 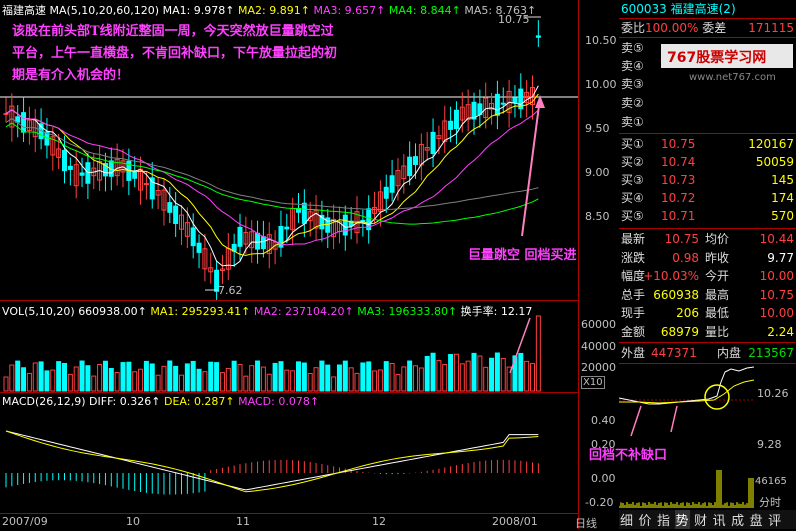 I want to click on stat-row-3: 总手 660938 最高 10.75, so click(x=707, y=294).